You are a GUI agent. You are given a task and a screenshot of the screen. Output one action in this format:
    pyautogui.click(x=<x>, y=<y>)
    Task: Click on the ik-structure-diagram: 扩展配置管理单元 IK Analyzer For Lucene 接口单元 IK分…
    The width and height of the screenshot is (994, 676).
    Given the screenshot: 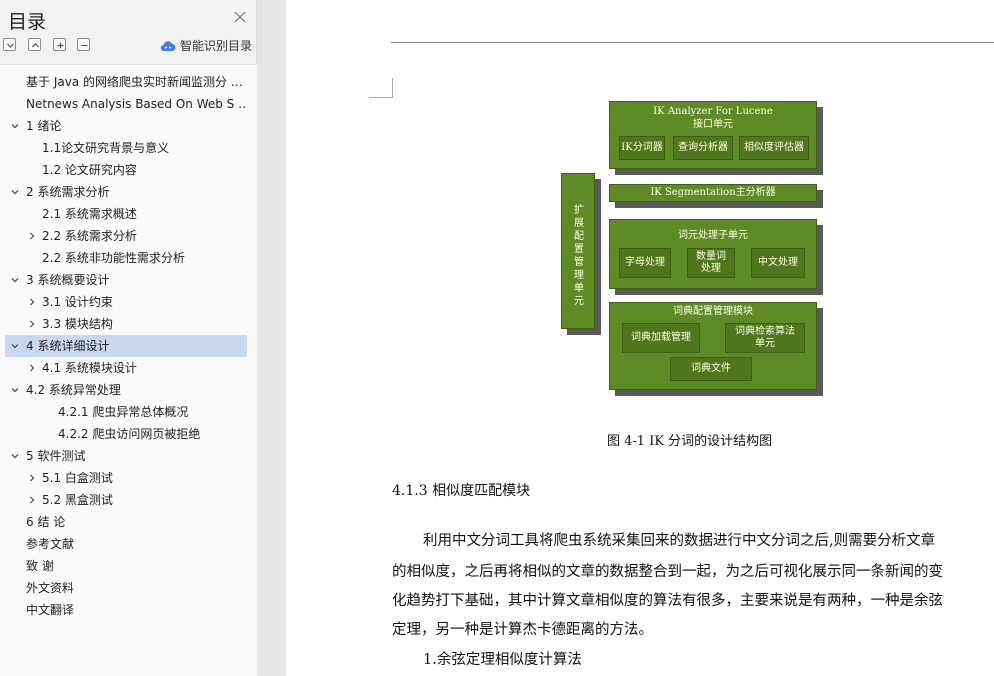 What is the action you would take?
    pyautogui.click(x=691, y=250)
    